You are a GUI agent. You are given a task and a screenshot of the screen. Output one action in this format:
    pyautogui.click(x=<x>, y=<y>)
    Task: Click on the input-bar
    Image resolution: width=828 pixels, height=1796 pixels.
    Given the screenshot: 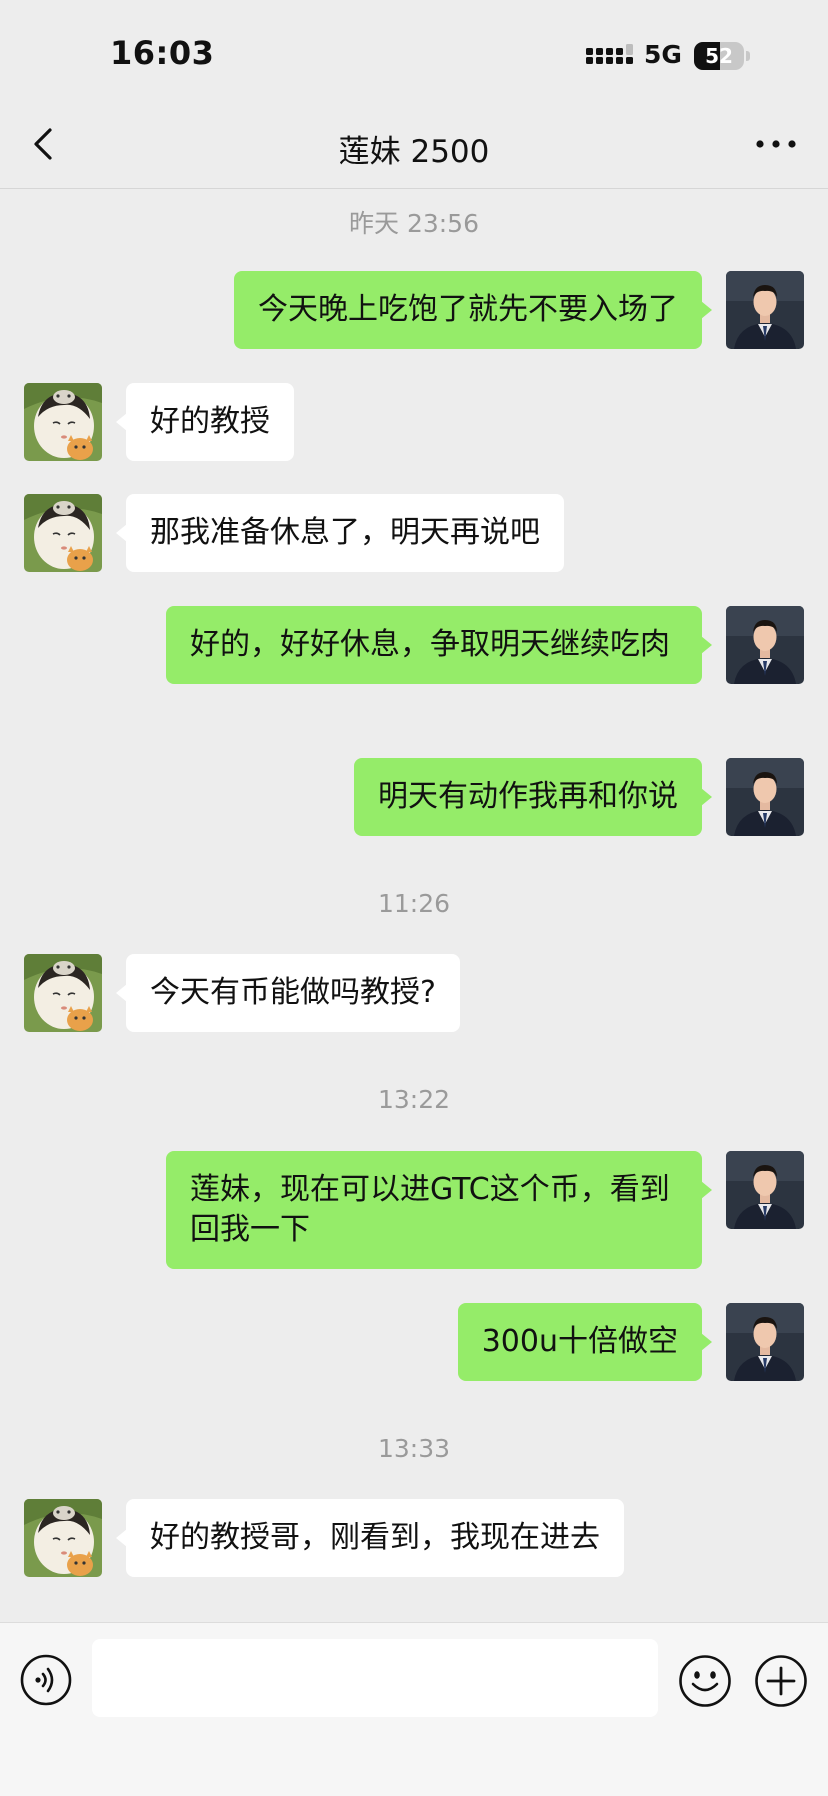 What is the action you would take?
    pyautogui.click(x=414, y=1709)
    